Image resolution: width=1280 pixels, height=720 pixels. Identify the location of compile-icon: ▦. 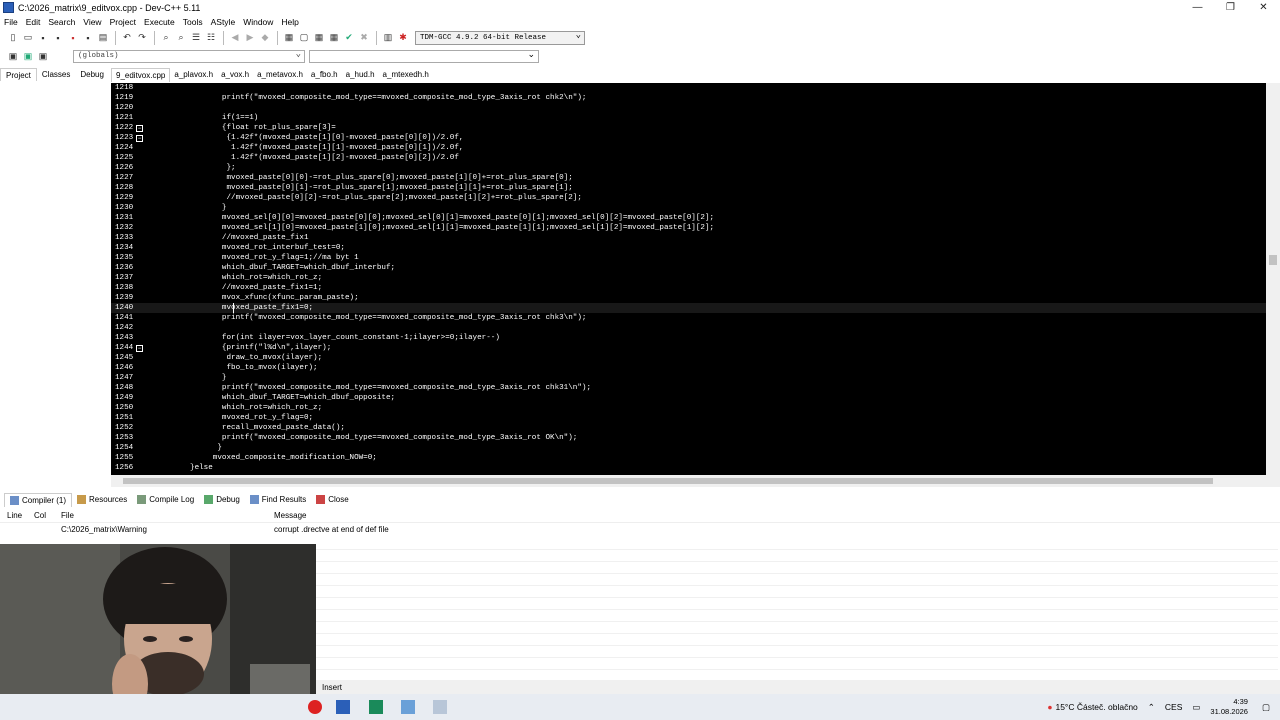
(289, 37).